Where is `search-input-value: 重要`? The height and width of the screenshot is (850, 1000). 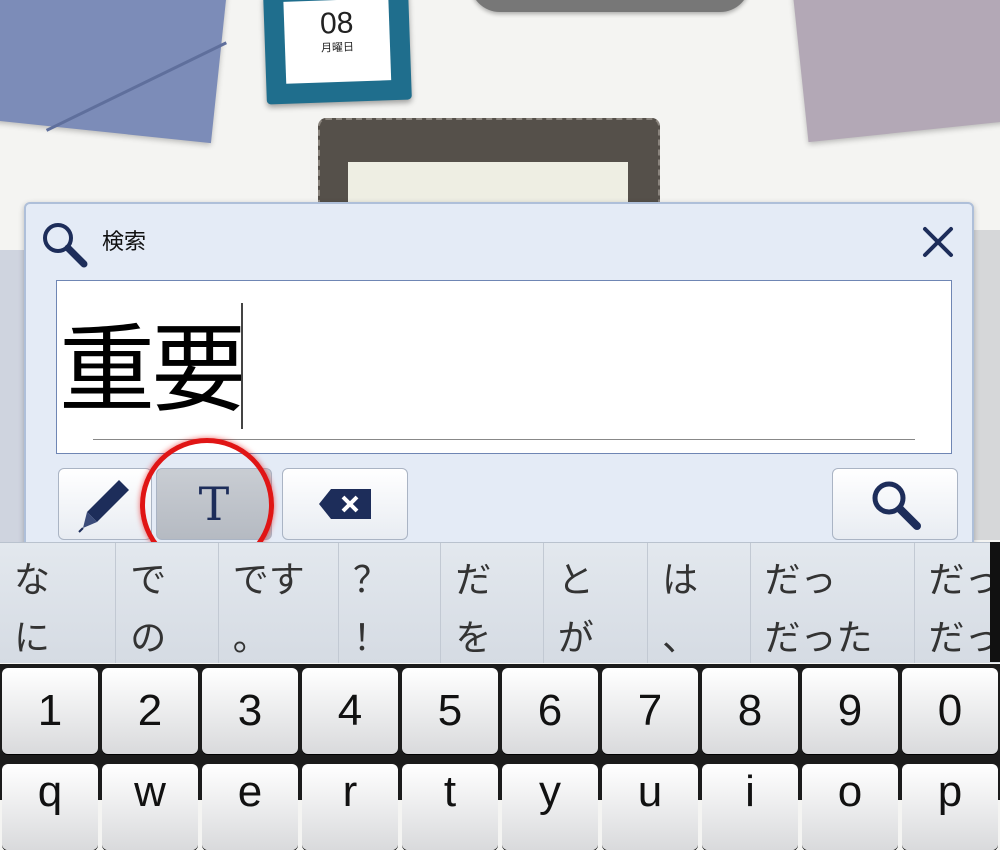 search-input-value: 重要 is located at coordinates (153, 370).